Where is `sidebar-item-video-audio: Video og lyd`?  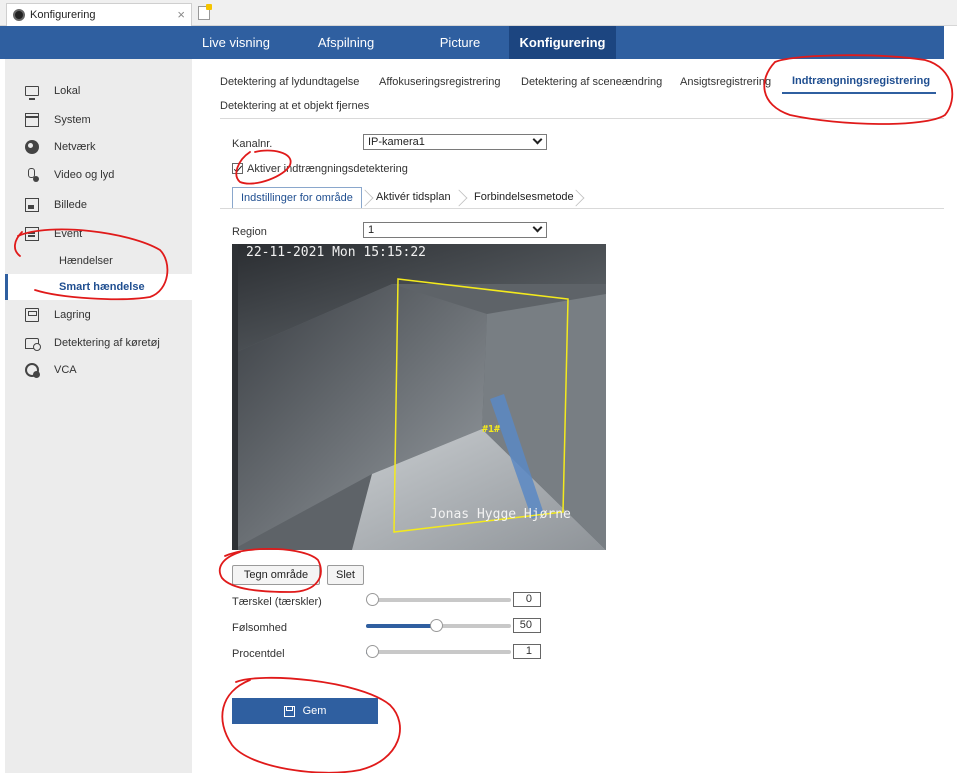 sidebar-item-video-audio: Video og lyd is located at coordinates (98, 175).